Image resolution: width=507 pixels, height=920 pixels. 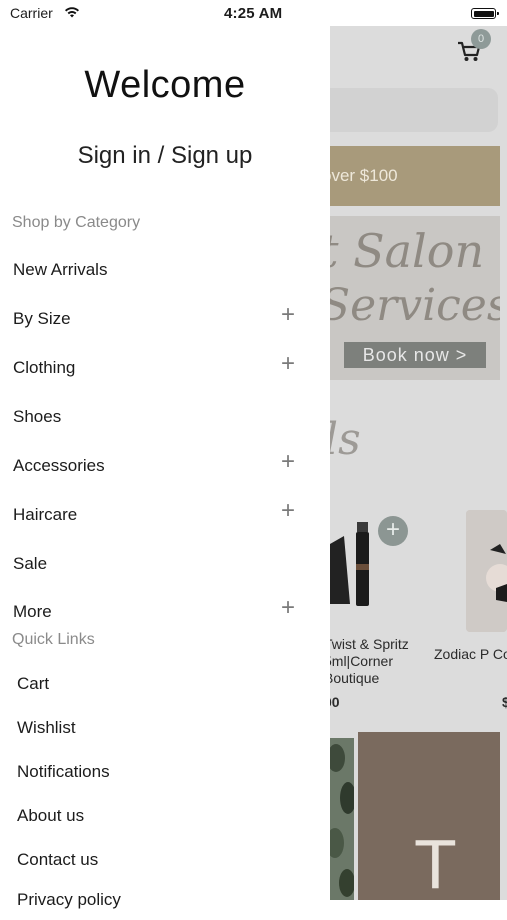 I want to click on menu-item-sale: Sale, so click(x=165, y=564).